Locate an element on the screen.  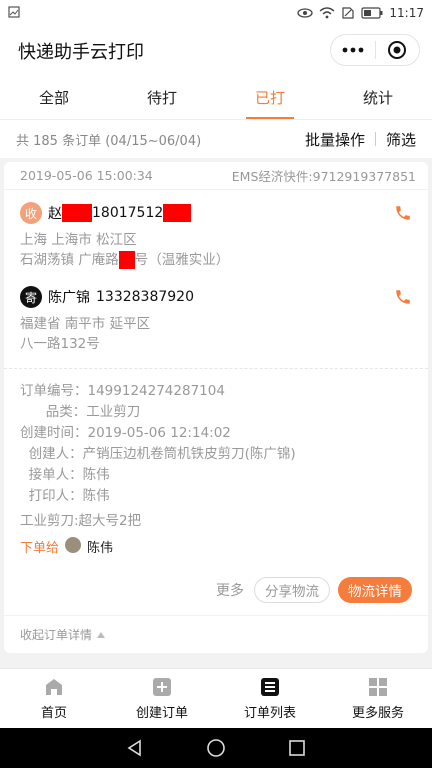
order-to-name: 陈伟 is located at coordinates (100, 548).